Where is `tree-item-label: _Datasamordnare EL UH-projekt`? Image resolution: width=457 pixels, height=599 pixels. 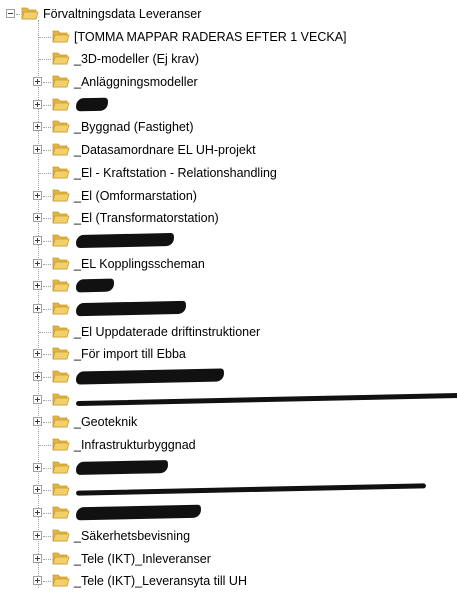 tree-item-label: _Datasamordnare EL UH-projekt is located at coordinates (165, 150).